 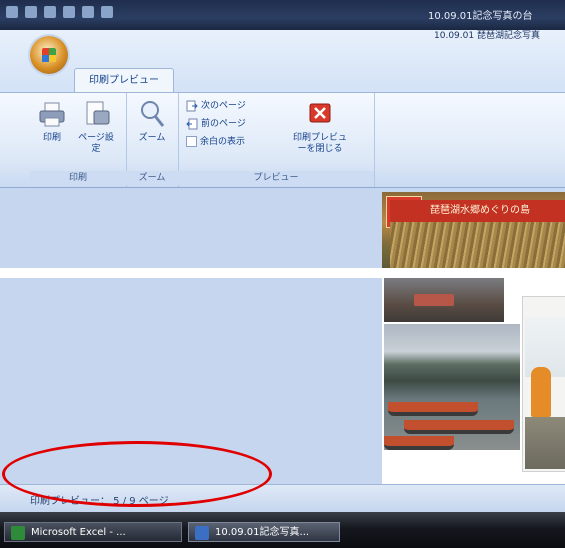 What do you see at coordinates (69, 12) in the screenshot?
I see `print-icon` at bounding box center [69, 12].